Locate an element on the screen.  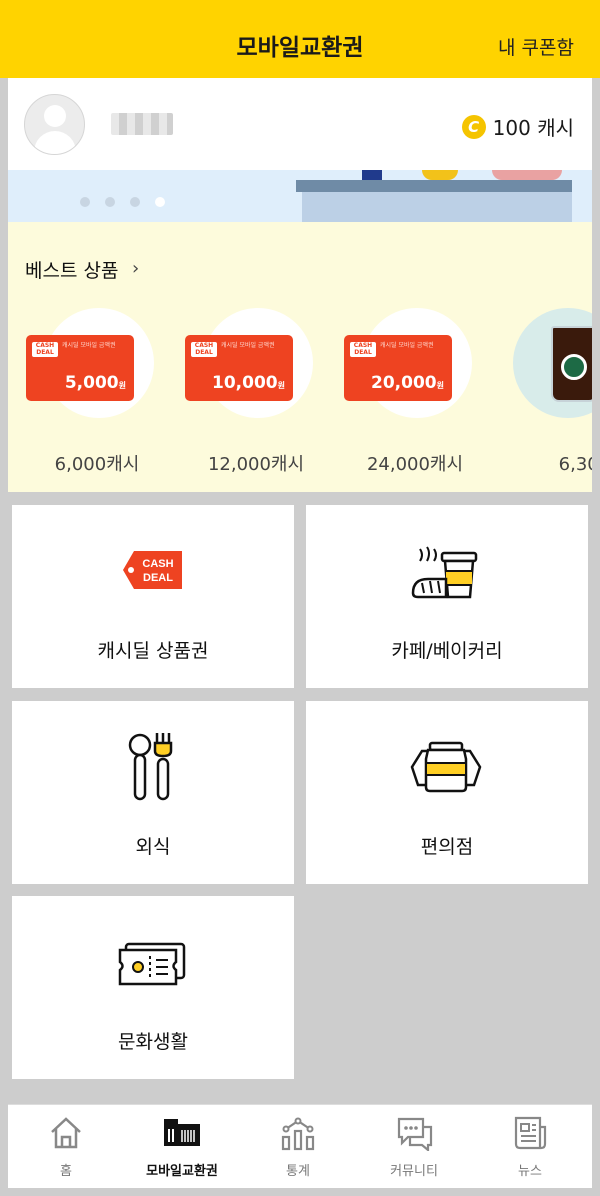
spoon-fork-icon is located at coordinates (150, 767).